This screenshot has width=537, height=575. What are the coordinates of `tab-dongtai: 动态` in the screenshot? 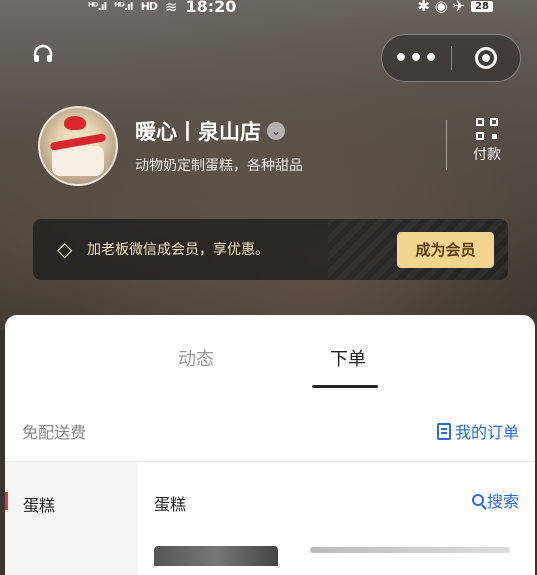 It's located at (196, 358).